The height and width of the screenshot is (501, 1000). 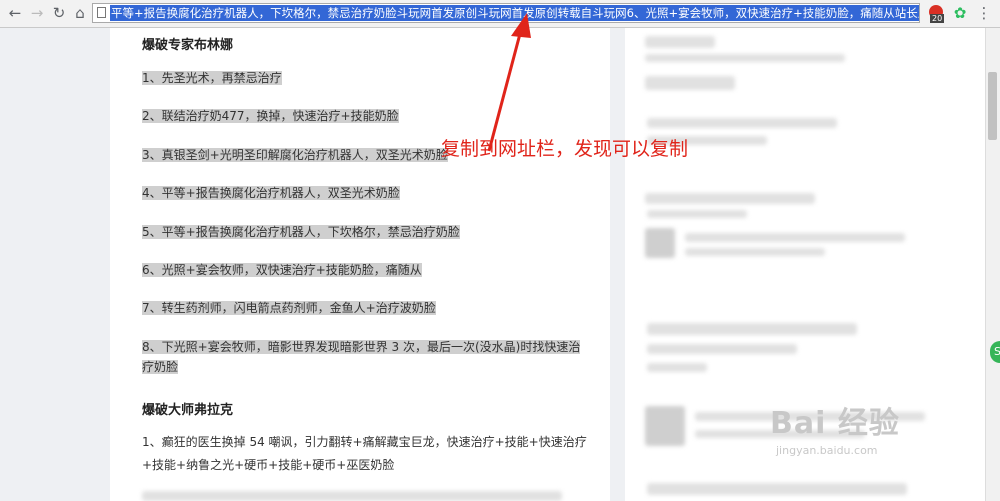 I want to click on blurred-text, so click(x=352, y=496).